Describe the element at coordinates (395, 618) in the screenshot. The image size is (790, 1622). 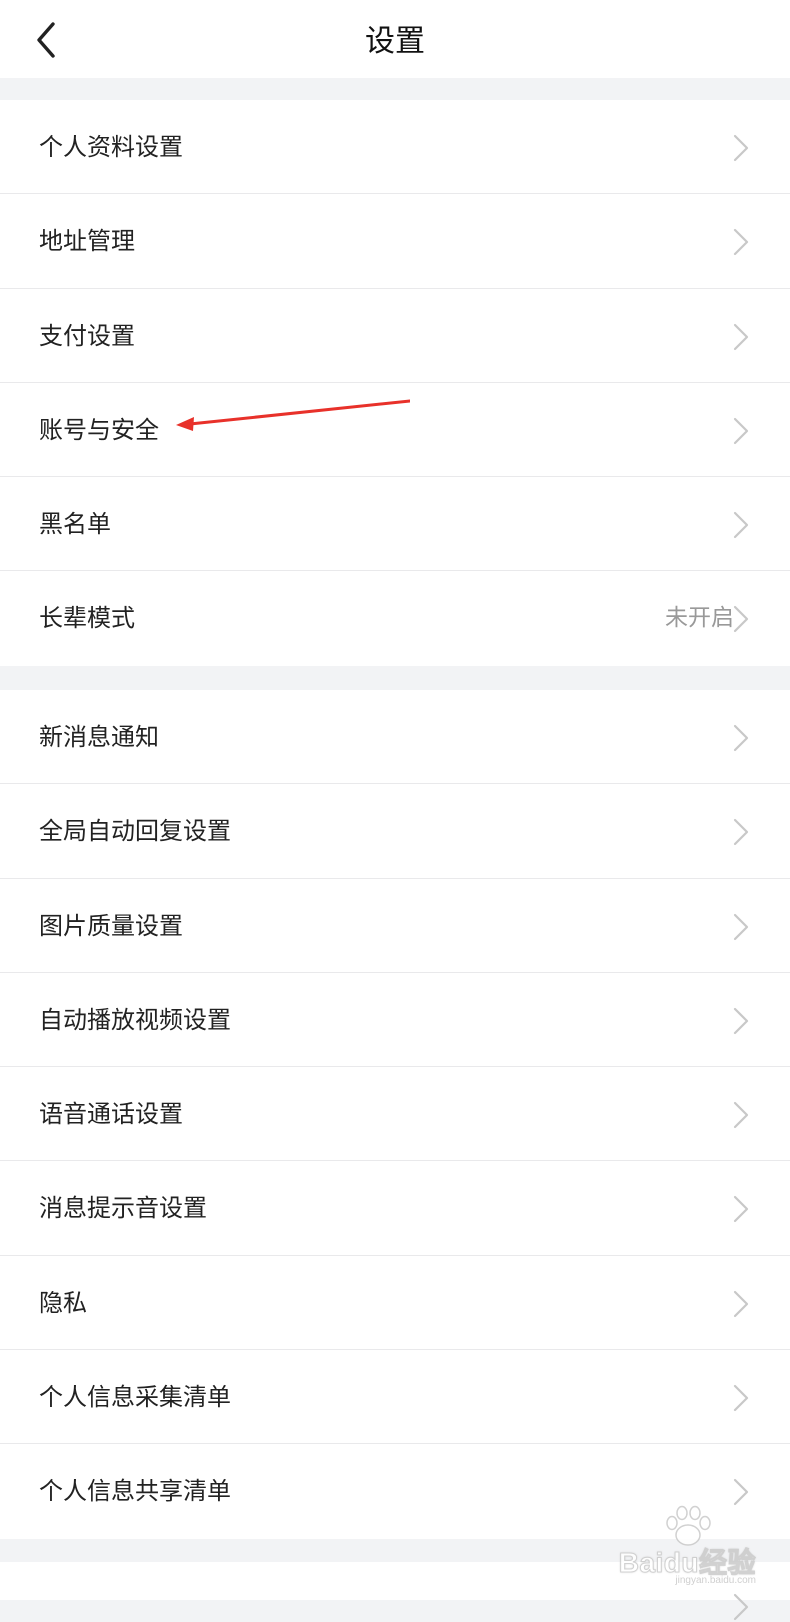
I see `settings-item-elder-mode: 长辈模式 未开启` at that location.